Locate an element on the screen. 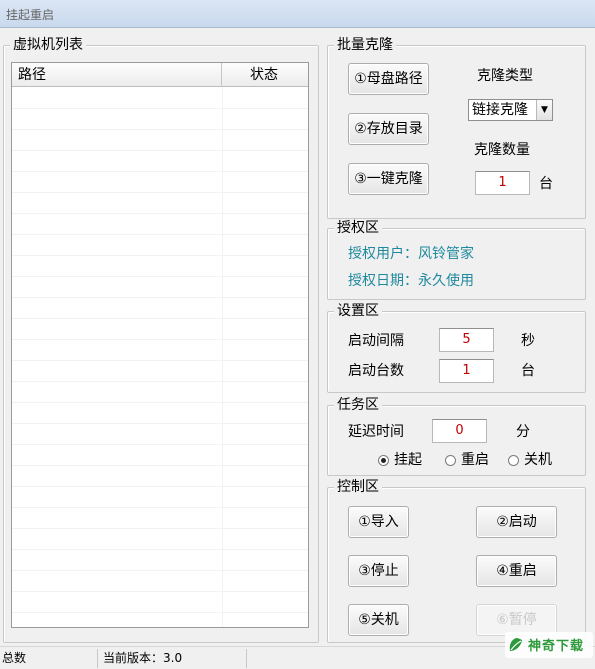 Image resolution: width=595 pixels, height=669 pixels. shutdown-button: ⑤关机 is located at coordinates (378, 620).